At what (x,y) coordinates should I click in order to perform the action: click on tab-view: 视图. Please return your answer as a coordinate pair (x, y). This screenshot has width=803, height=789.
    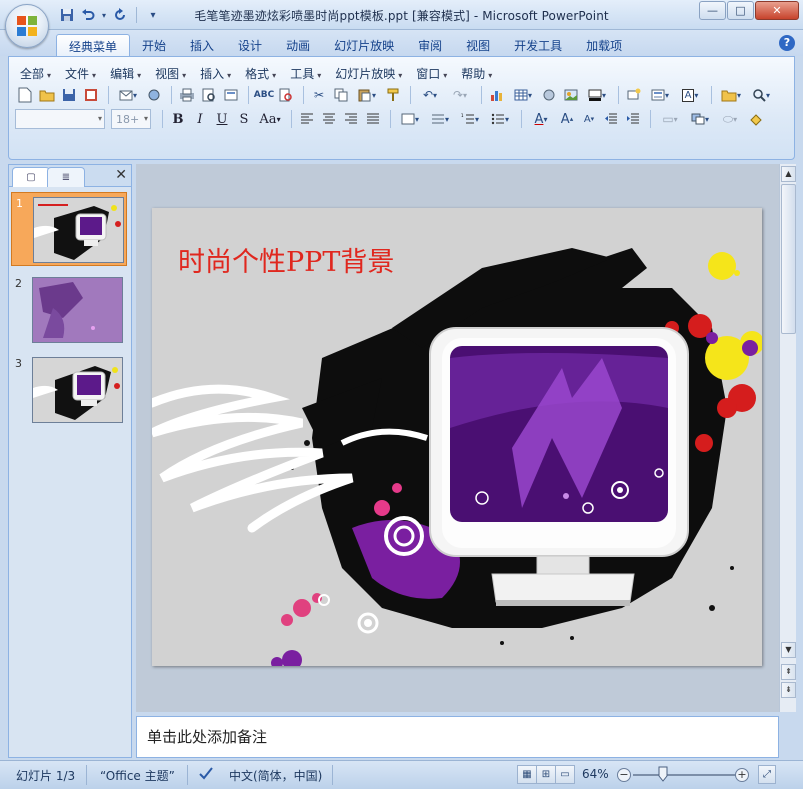
    Looking at the image, I should click on (478, 45).